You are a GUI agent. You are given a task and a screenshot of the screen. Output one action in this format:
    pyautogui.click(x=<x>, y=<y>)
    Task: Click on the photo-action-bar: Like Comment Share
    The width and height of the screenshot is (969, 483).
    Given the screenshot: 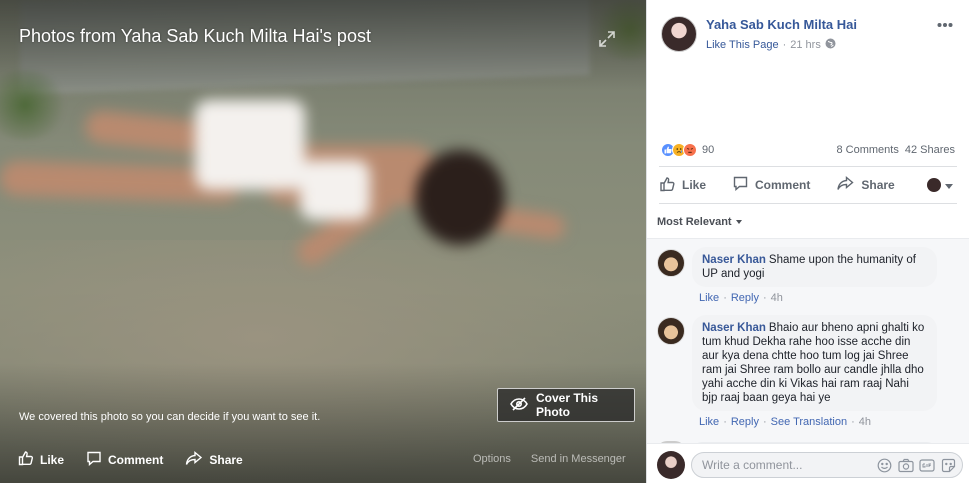 What is the action you would take?
    pyautogui.click(x=141, y=459)
    